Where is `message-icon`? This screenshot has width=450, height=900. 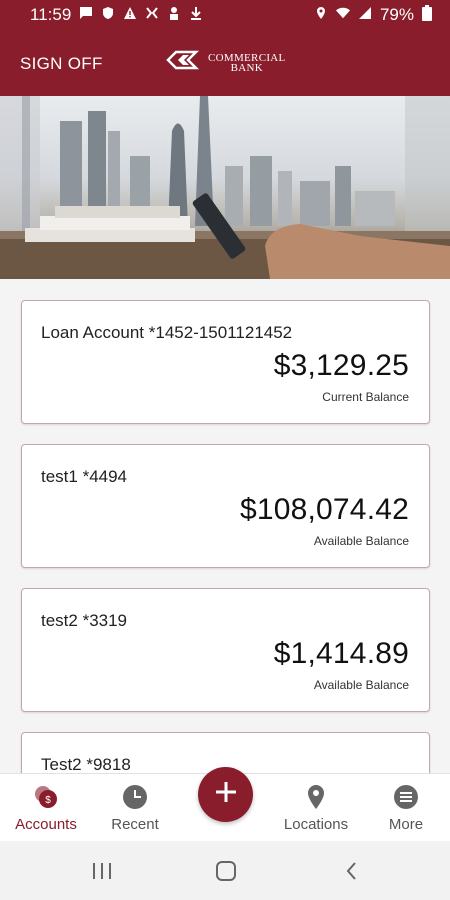
message-icon is located at coordinates (86, 15).